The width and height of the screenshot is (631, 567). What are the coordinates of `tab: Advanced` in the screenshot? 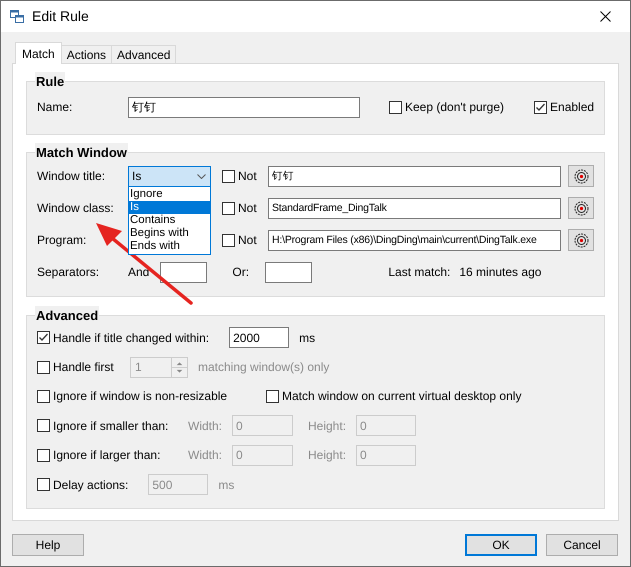 It's located at (143, 54).